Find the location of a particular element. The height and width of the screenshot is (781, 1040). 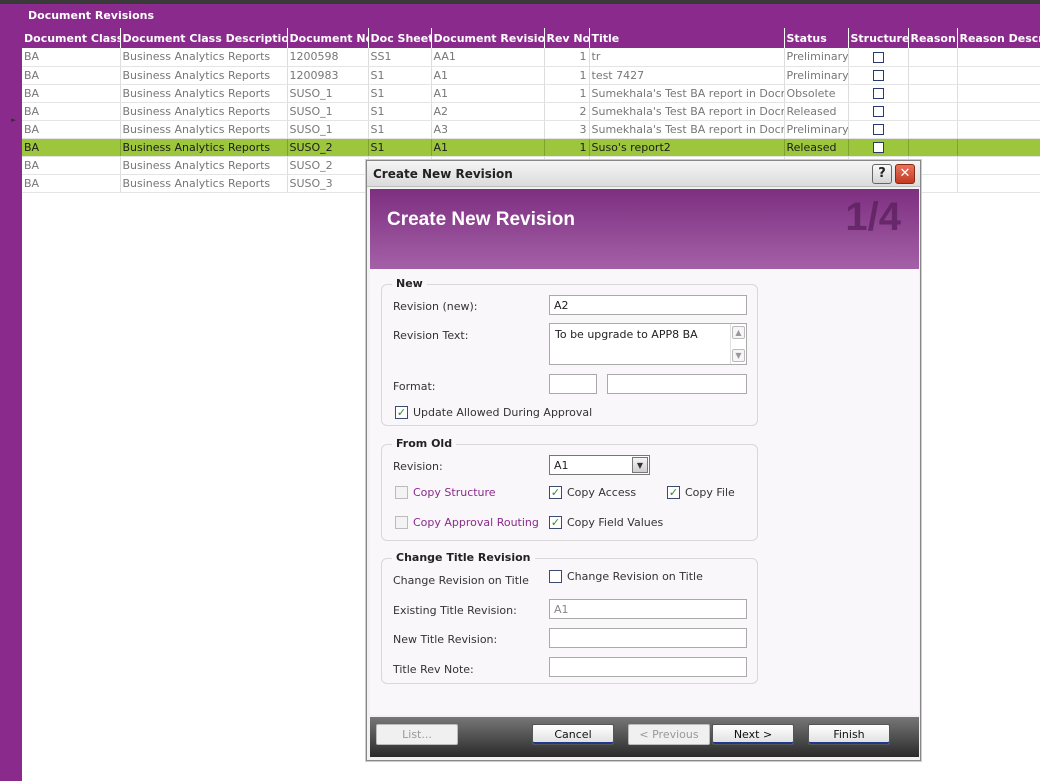

cell-document-no: SUSO_3 is located at coordinates (328, 183).